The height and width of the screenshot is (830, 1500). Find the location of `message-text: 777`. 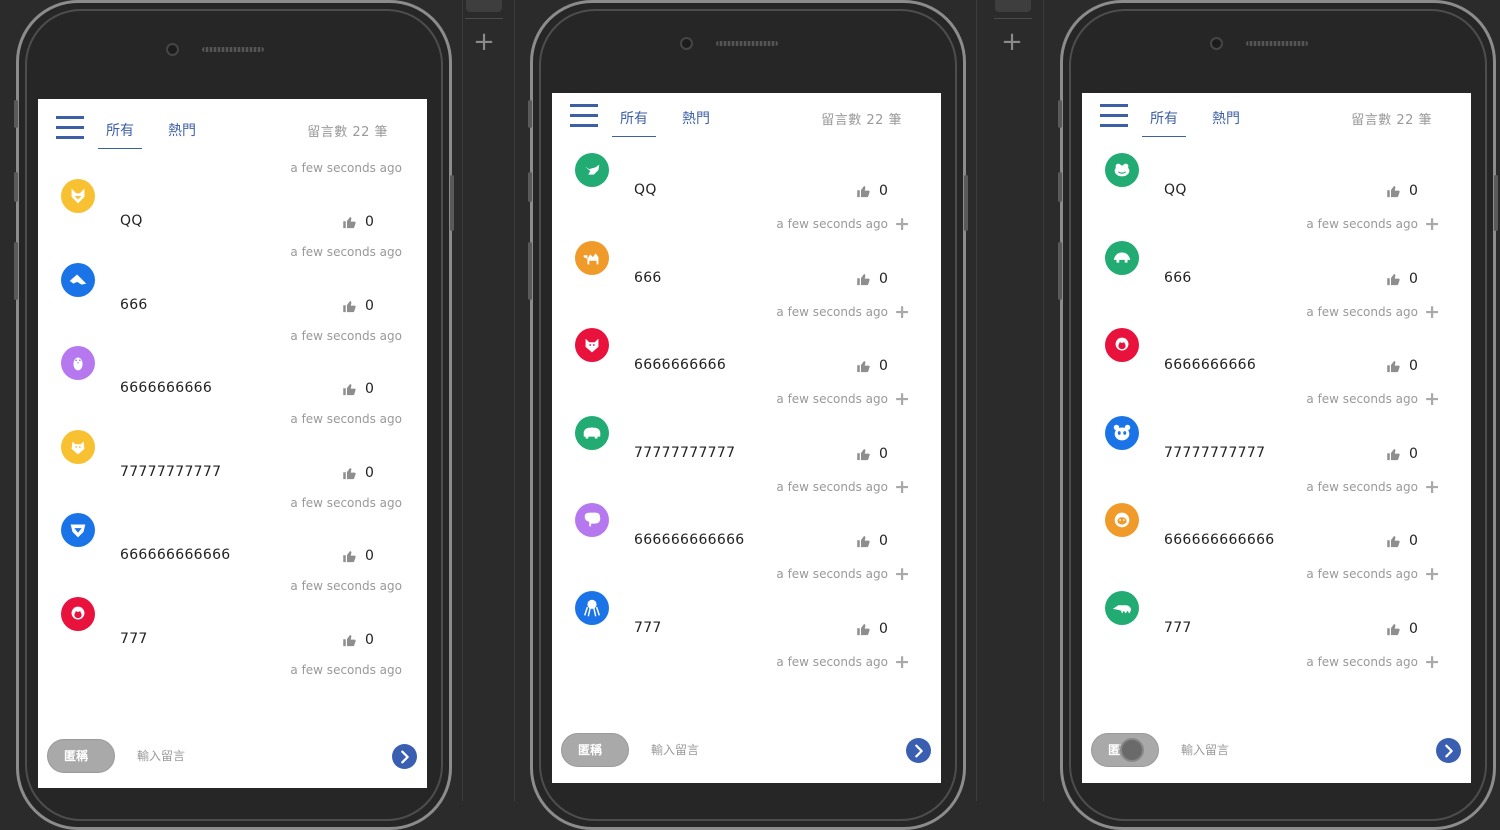

message-text: 777 is located at coordinates (134, 639).